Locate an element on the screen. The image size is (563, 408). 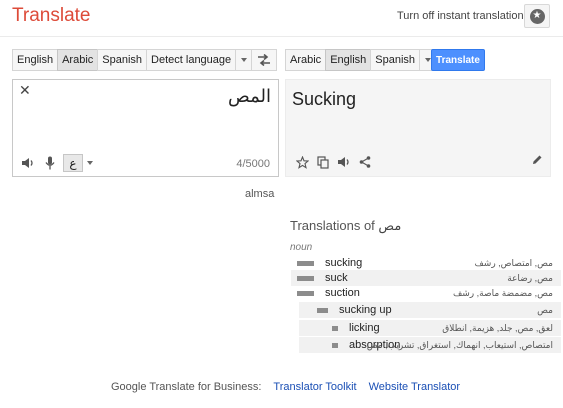
target-lang-arabic: Arabic is located at coordinates (306, 60).